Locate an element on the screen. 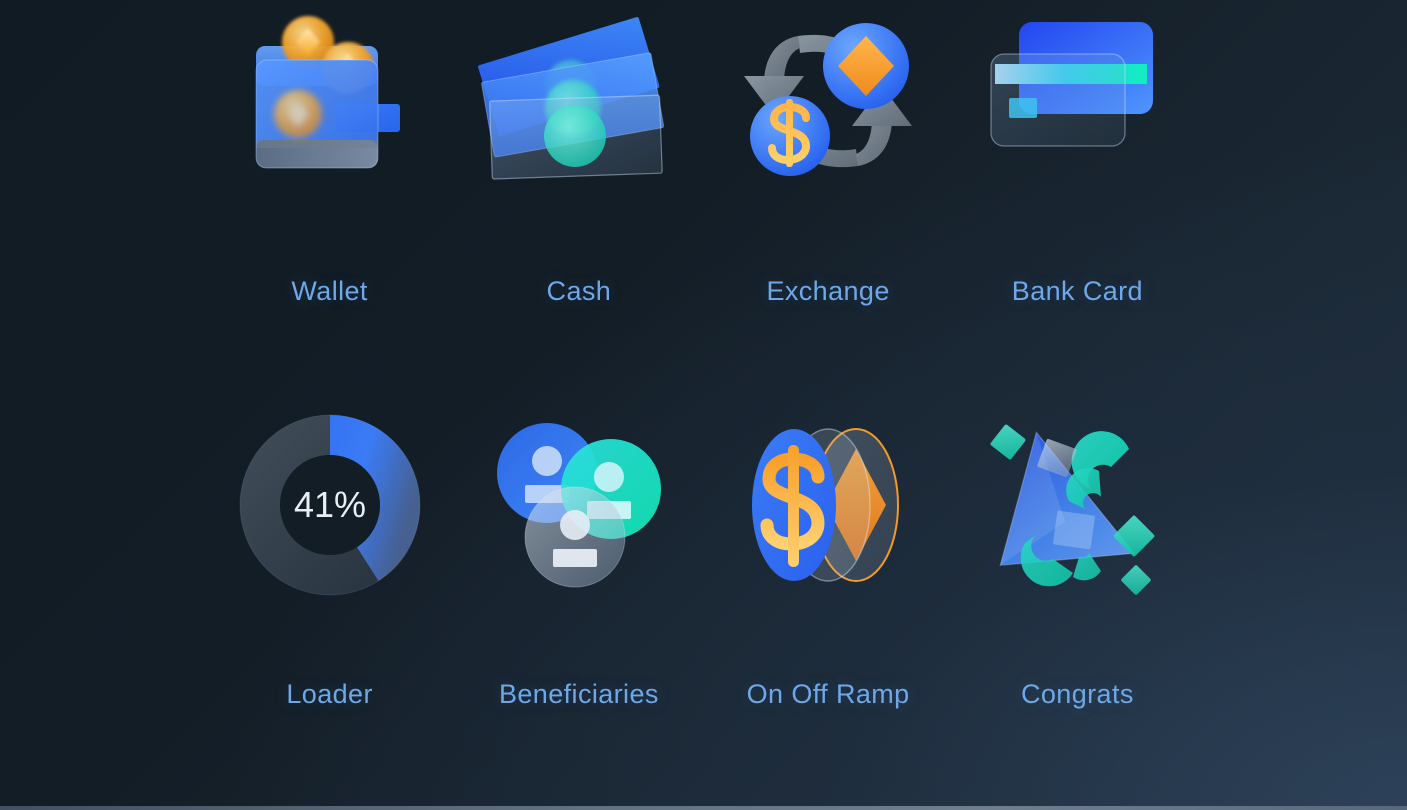  icon-cell-cash: Cash is located at coordinates (578, 202).